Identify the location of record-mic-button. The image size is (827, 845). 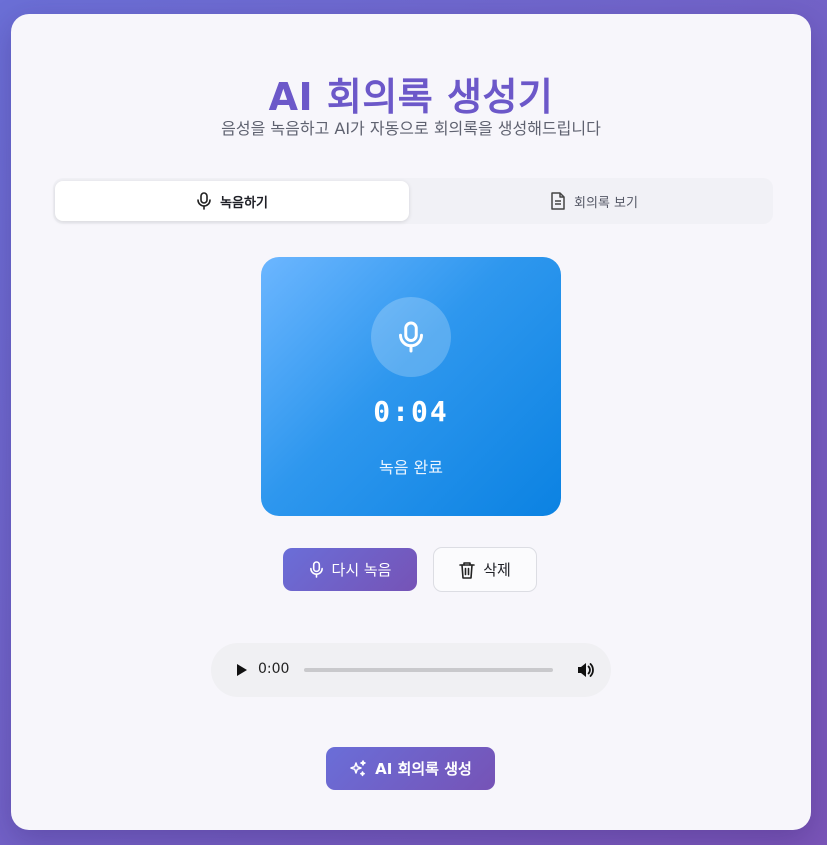
(411, 337).